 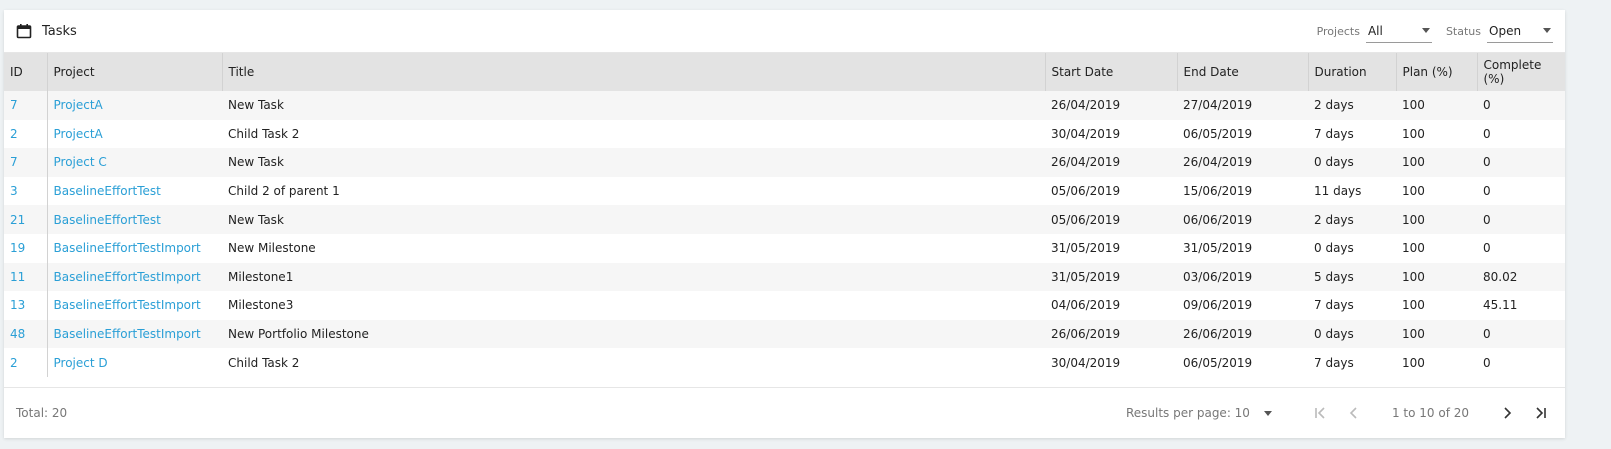 I want to click on page-title: Tasks, so click(x=59, y=31).